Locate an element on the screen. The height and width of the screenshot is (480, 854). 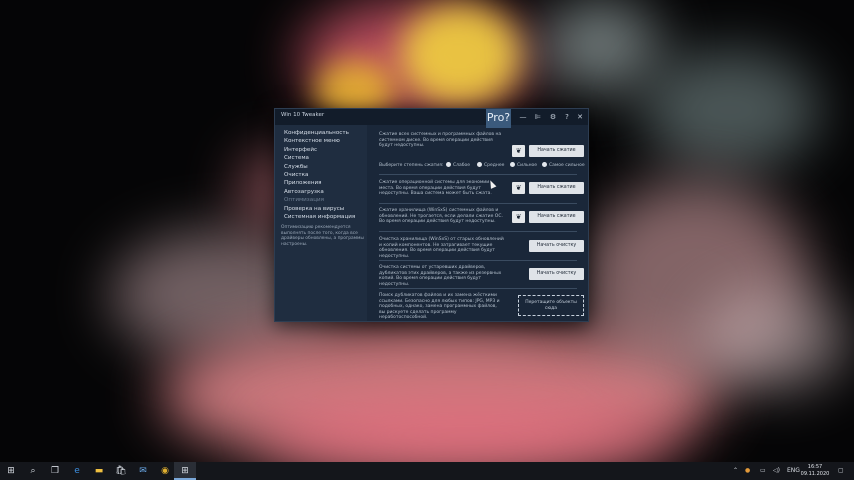
sidebar-item-system: Система is located at coordinates (319, 158).